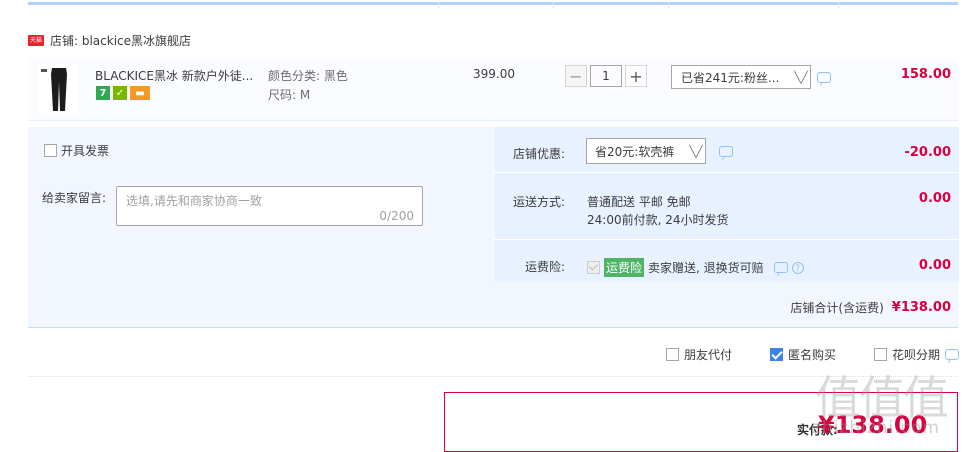 This screenshot has width=965, height=452. What do you see at coordinates (120, 40) in the screenshot?
I see `shop-name: 店铺: blackice黑冰旗舰店` at bounding box center [120, 40].